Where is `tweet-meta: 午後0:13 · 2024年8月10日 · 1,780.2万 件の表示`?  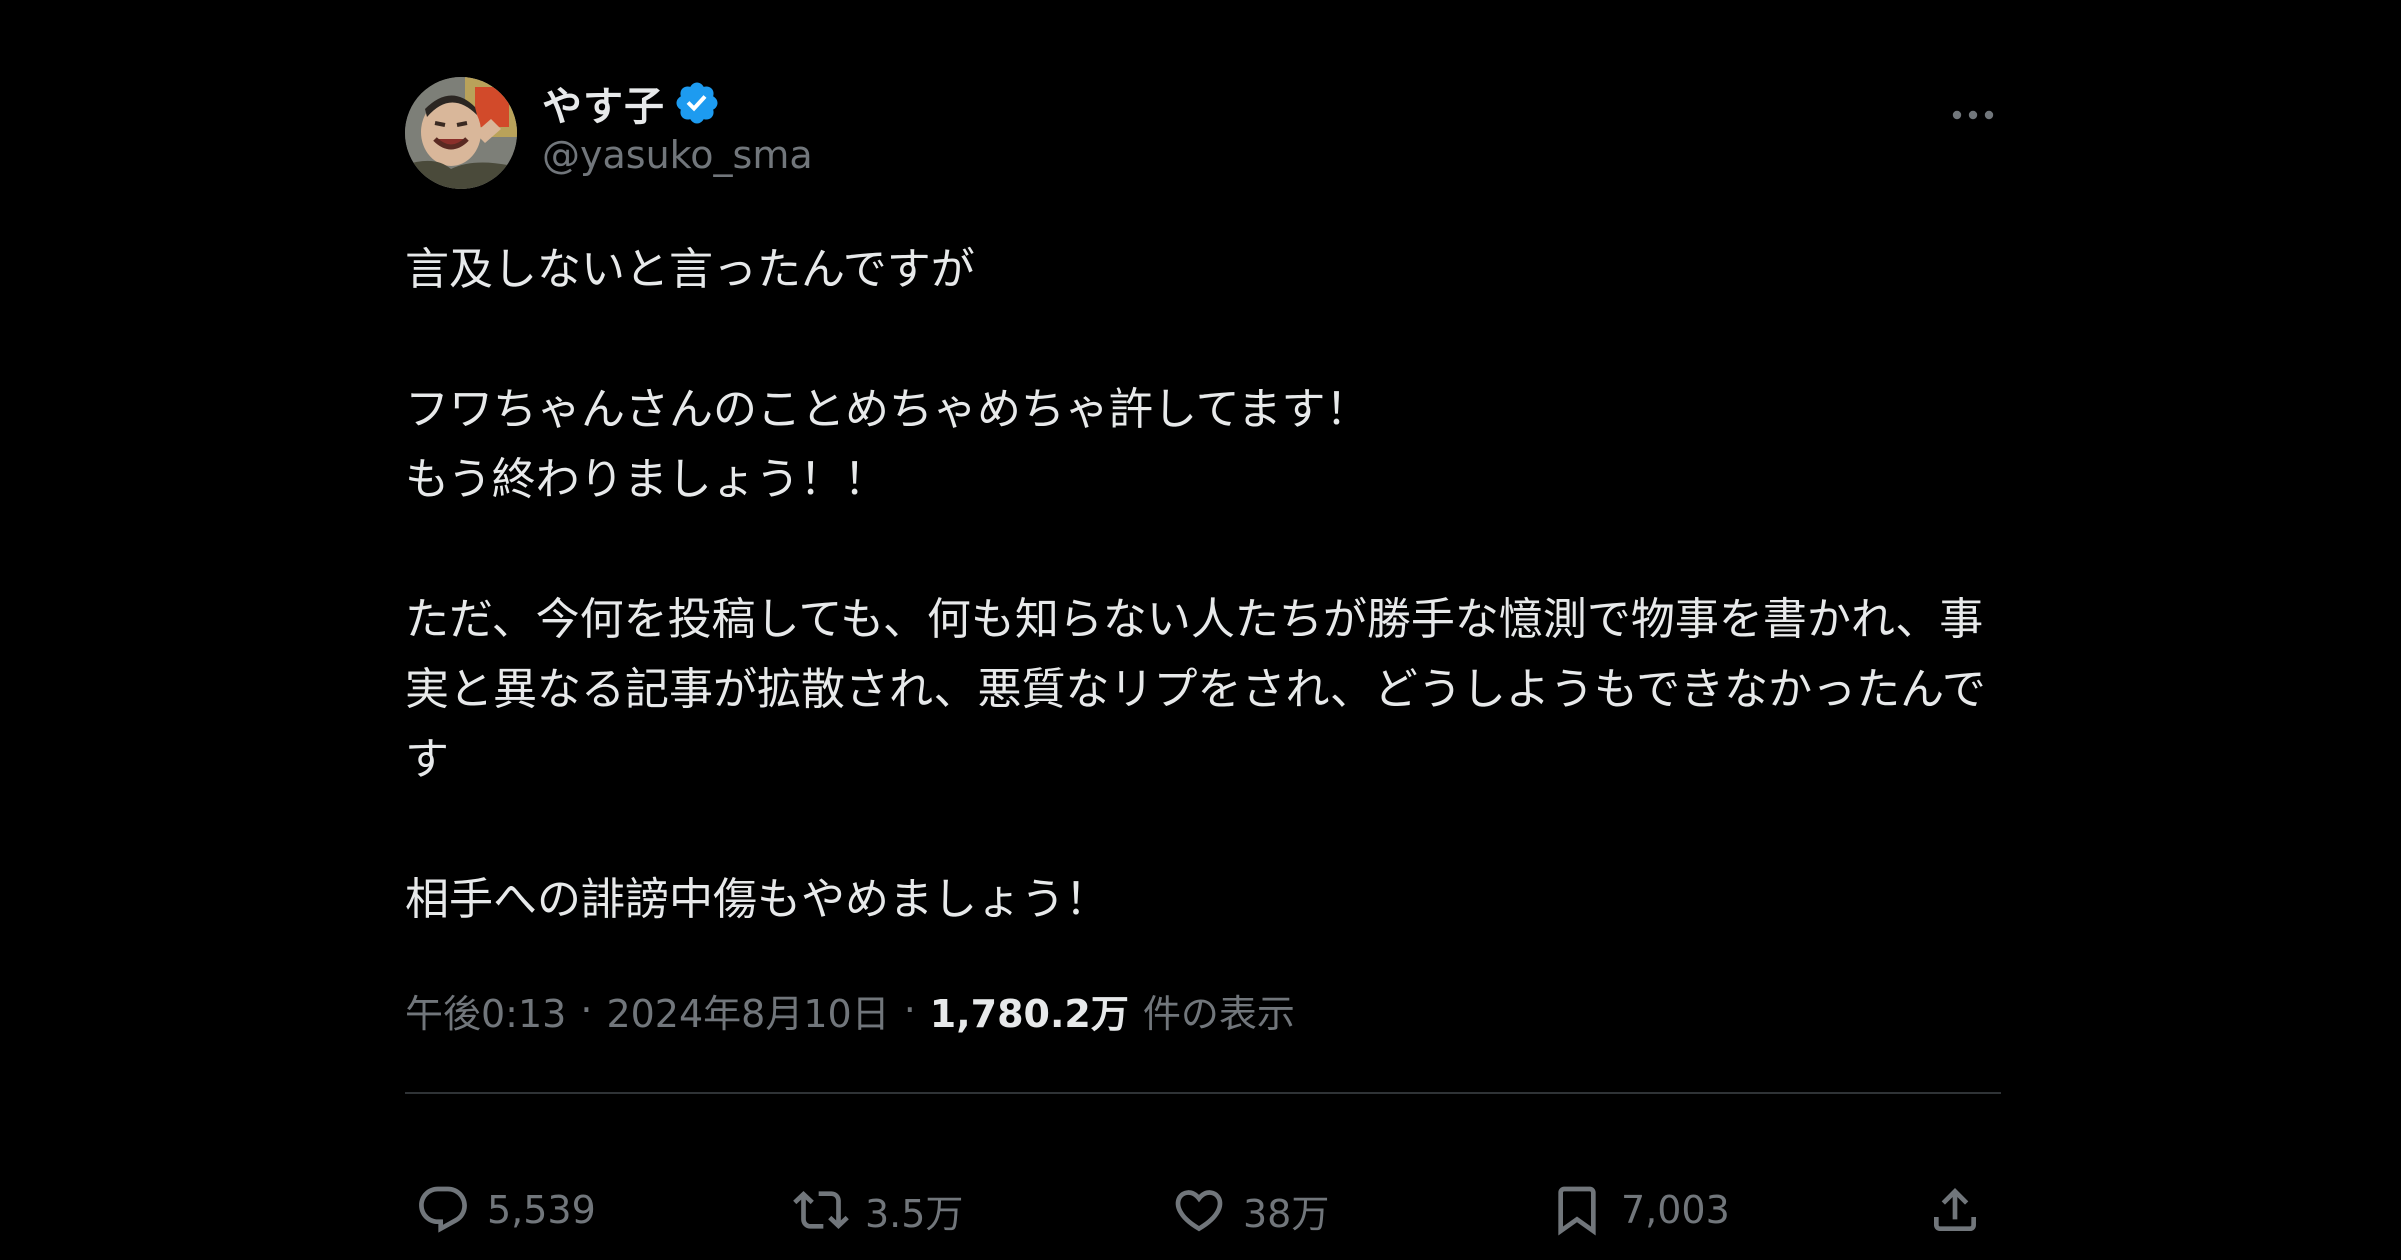
tweet-meta: 午後0:13 · 2024年8月10日 · 1,780.2万 件の表示 is located at coordinates (850, 1010).